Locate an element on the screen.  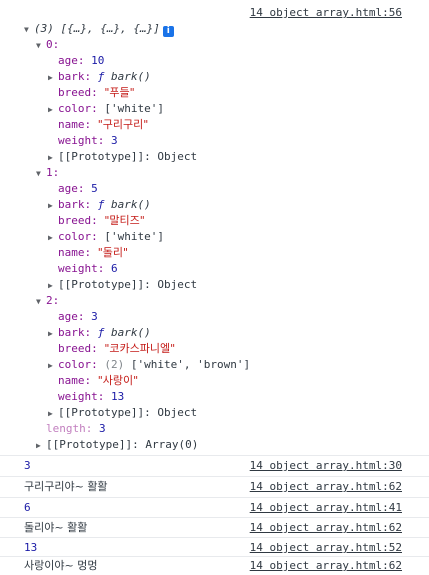
prop-value: ['white', 'brown'] is located at coordinates (190, 364).